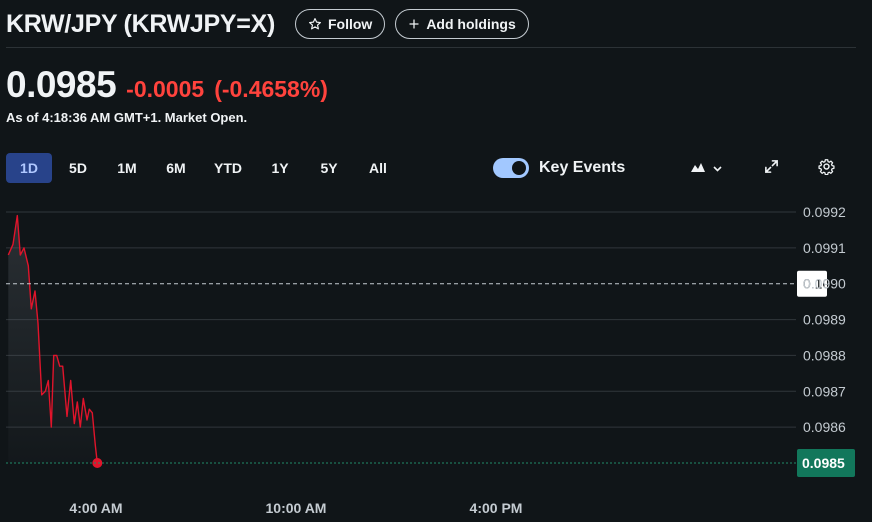  Describe the element at coordinates (127, 168) in the screenshot. I see `range-1m: 1M` at that location.